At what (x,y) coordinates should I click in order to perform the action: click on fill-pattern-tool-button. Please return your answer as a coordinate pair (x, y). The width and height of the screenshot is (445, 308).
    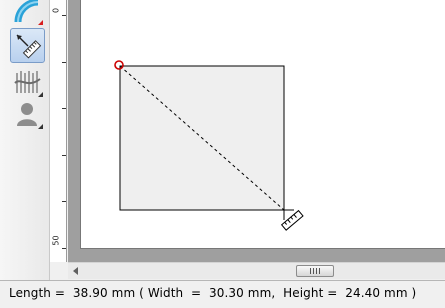
    Looking at the image, I should click on (27, 81).